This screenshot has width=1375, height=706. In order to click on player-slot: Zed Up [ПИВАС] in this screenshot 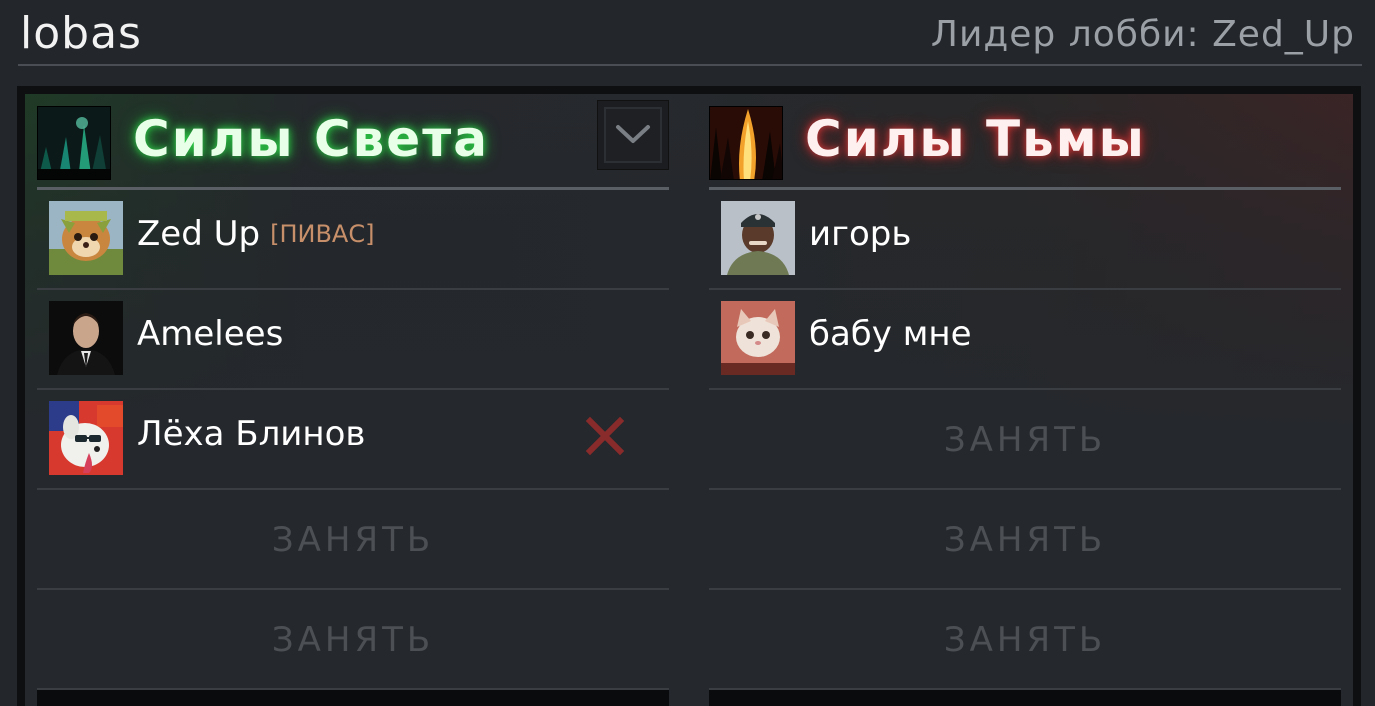, I will do `click(353, 240)`.